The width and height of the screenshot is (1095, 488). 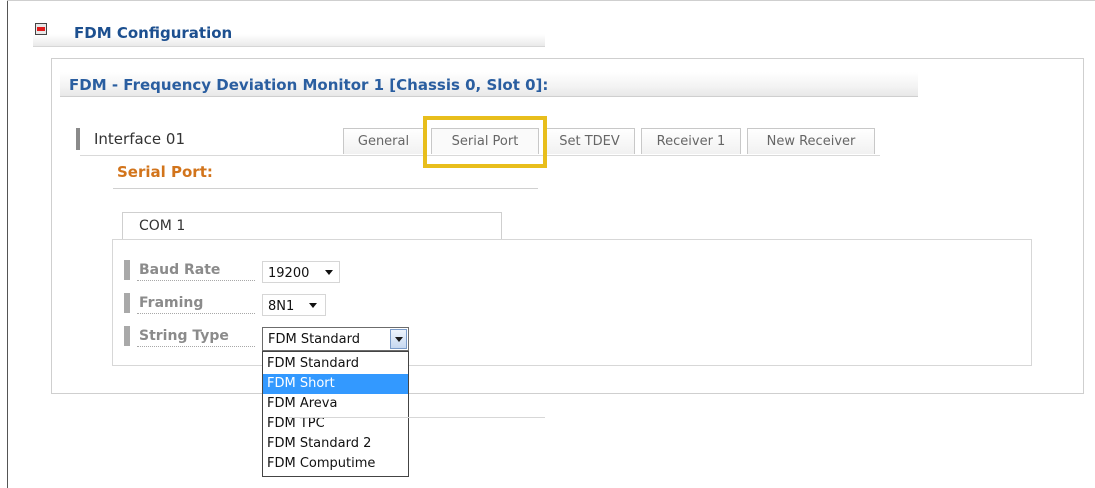 What do you see at coordinates (171, 303) in the screenshot?
I see `framing-label: Framing` at bounding box center [171, 303].